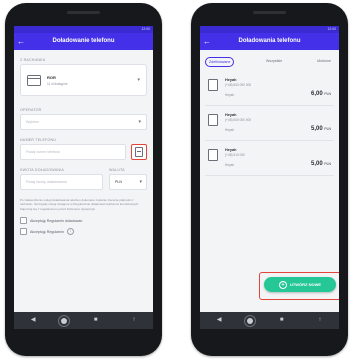  Describe the element at coordinates (305, 284) in the screenshot. I see `create-new-label: UTWÓRZ NOWE` at that location.